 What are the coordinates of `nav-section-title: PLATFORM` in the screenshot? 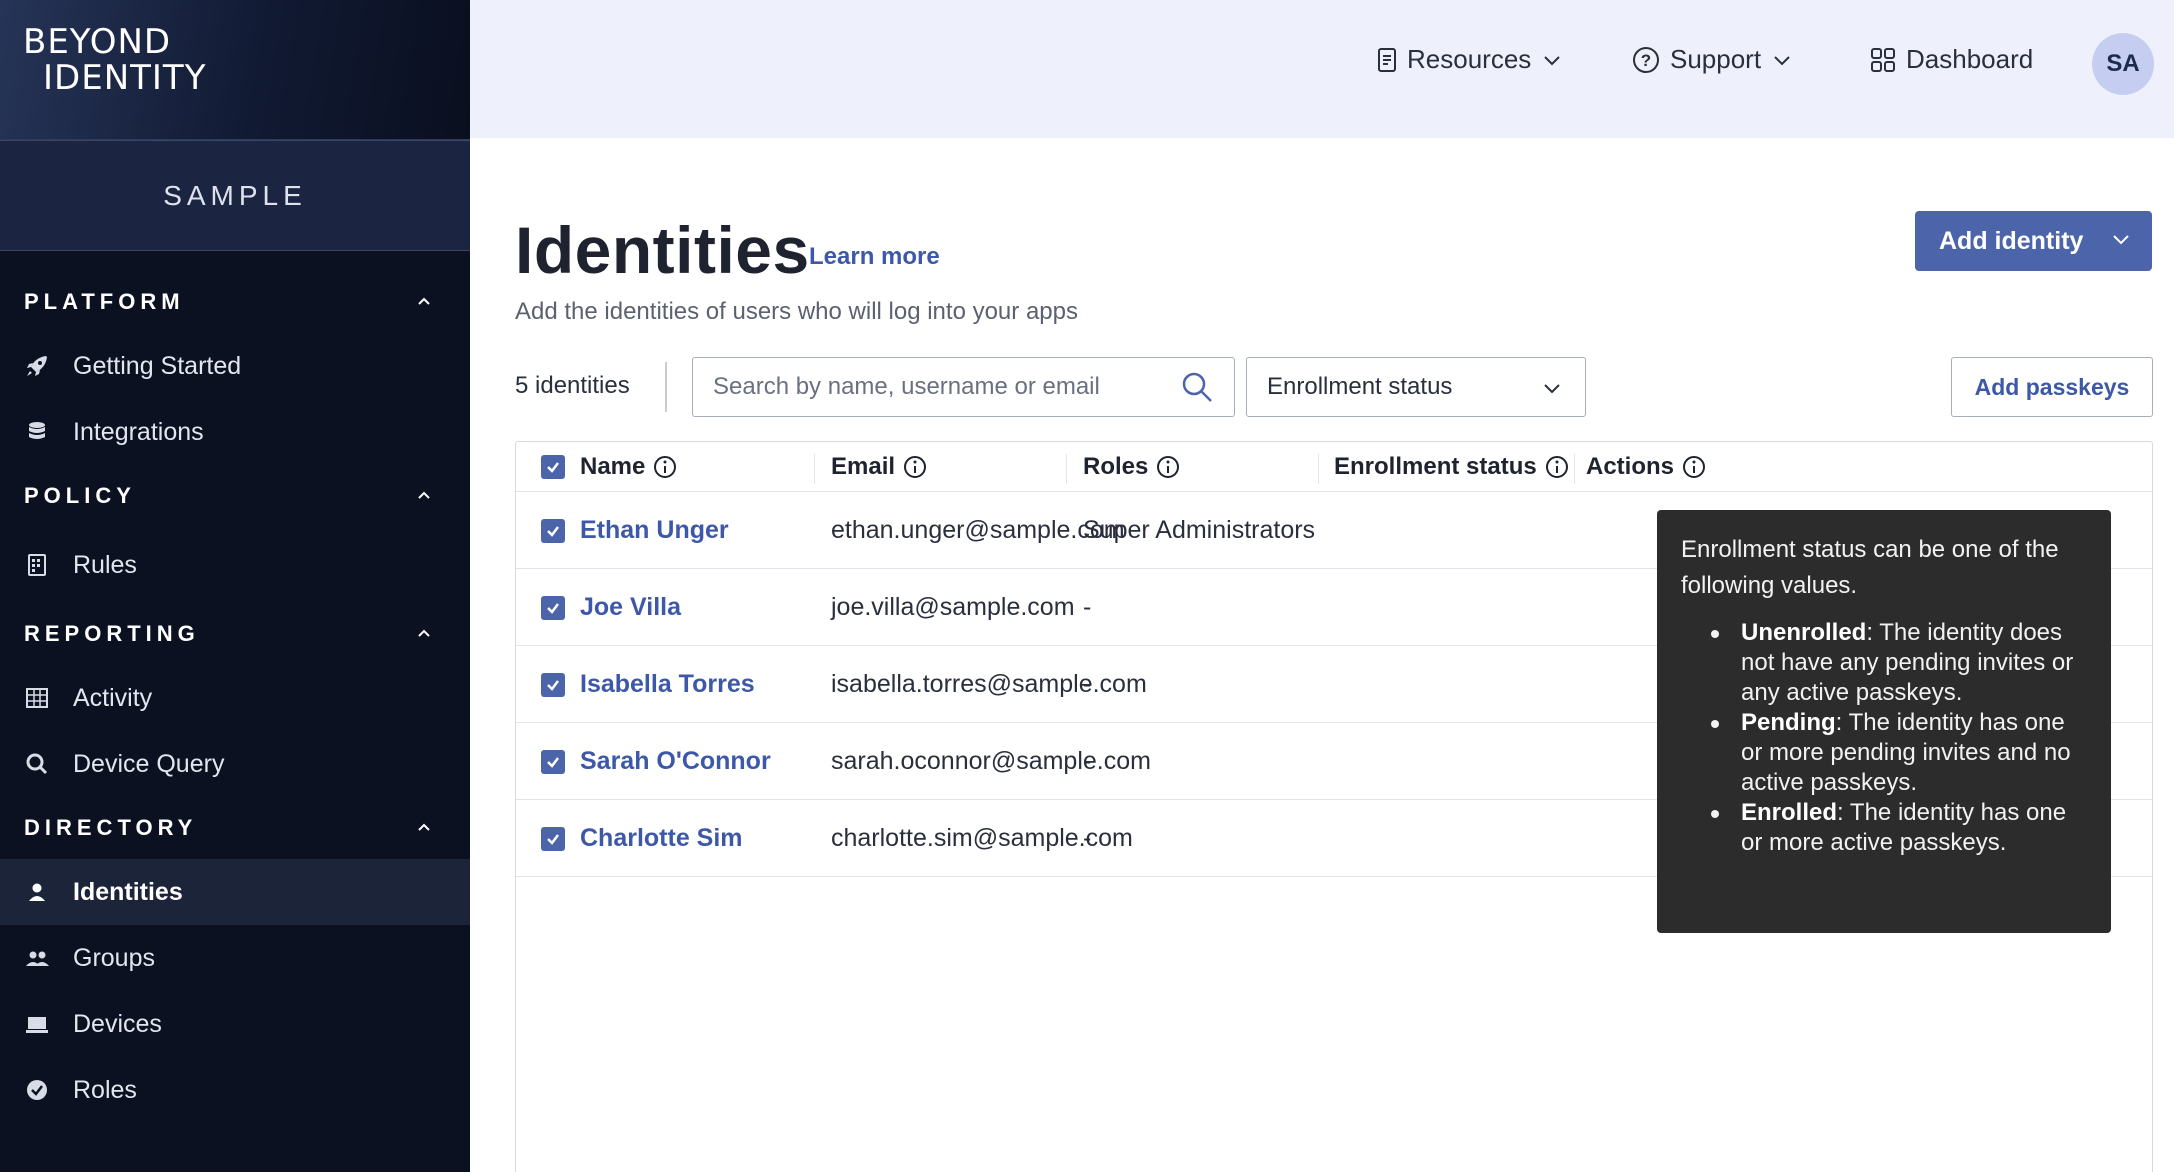 It's located at (104, 301).